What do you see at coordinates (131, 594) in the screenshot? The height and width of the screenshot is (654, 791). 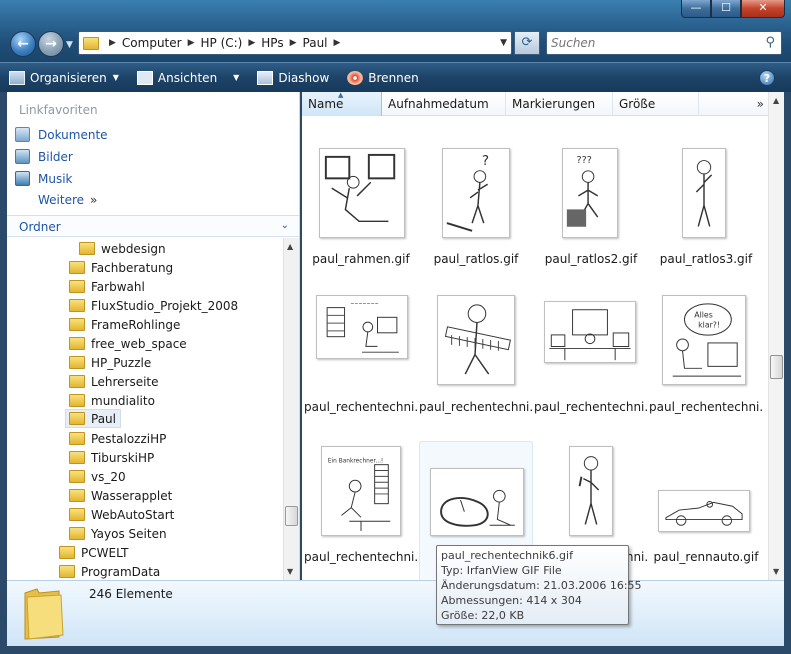 I see `item-count: 246 Elemente` at bounding box center [131, 594].